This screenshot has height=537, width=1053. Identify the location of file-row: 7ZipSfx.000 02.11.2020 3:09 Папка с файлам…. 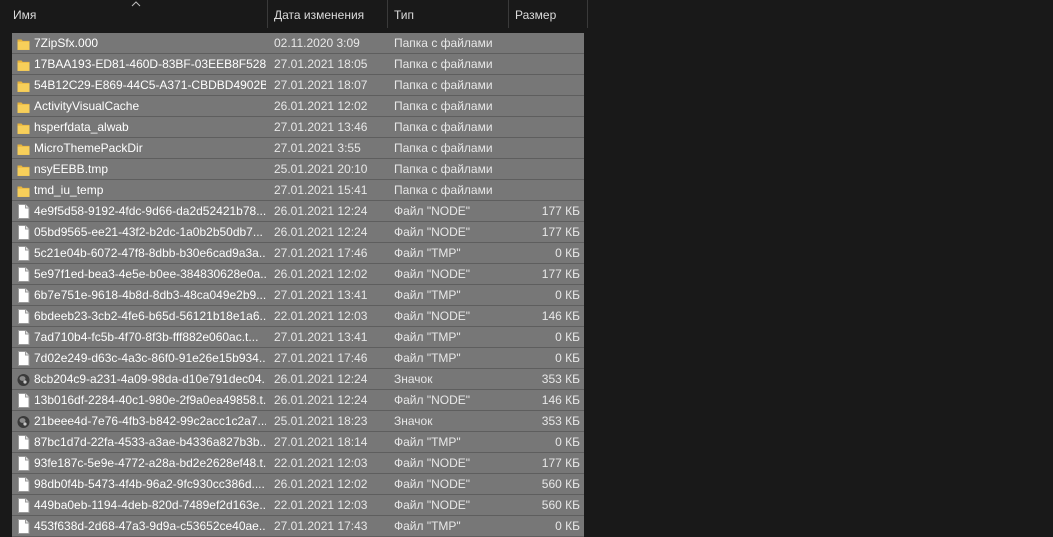
(298, 43).